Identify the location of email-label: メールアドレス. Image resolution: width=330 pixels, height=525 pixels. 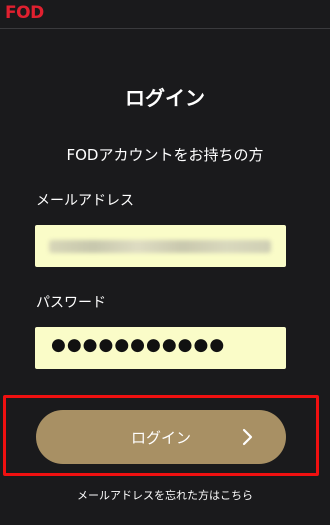
(85, 201).